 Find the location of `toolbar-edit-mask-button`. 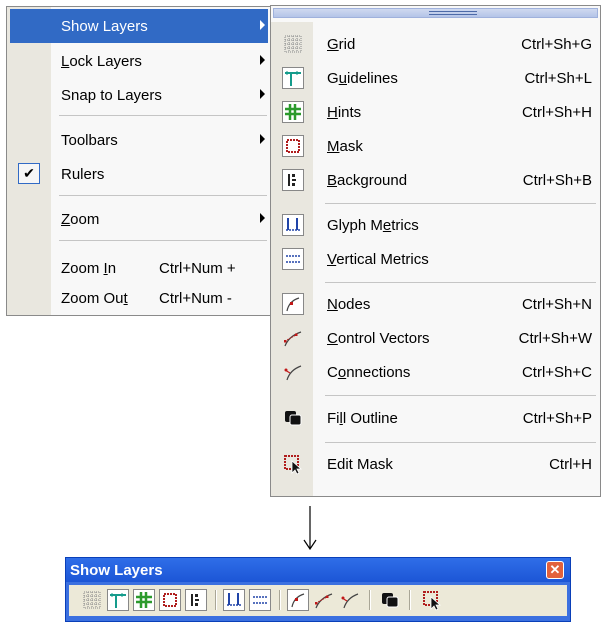

toolbar-edit-mask-button is located at coordinates (432, 600).